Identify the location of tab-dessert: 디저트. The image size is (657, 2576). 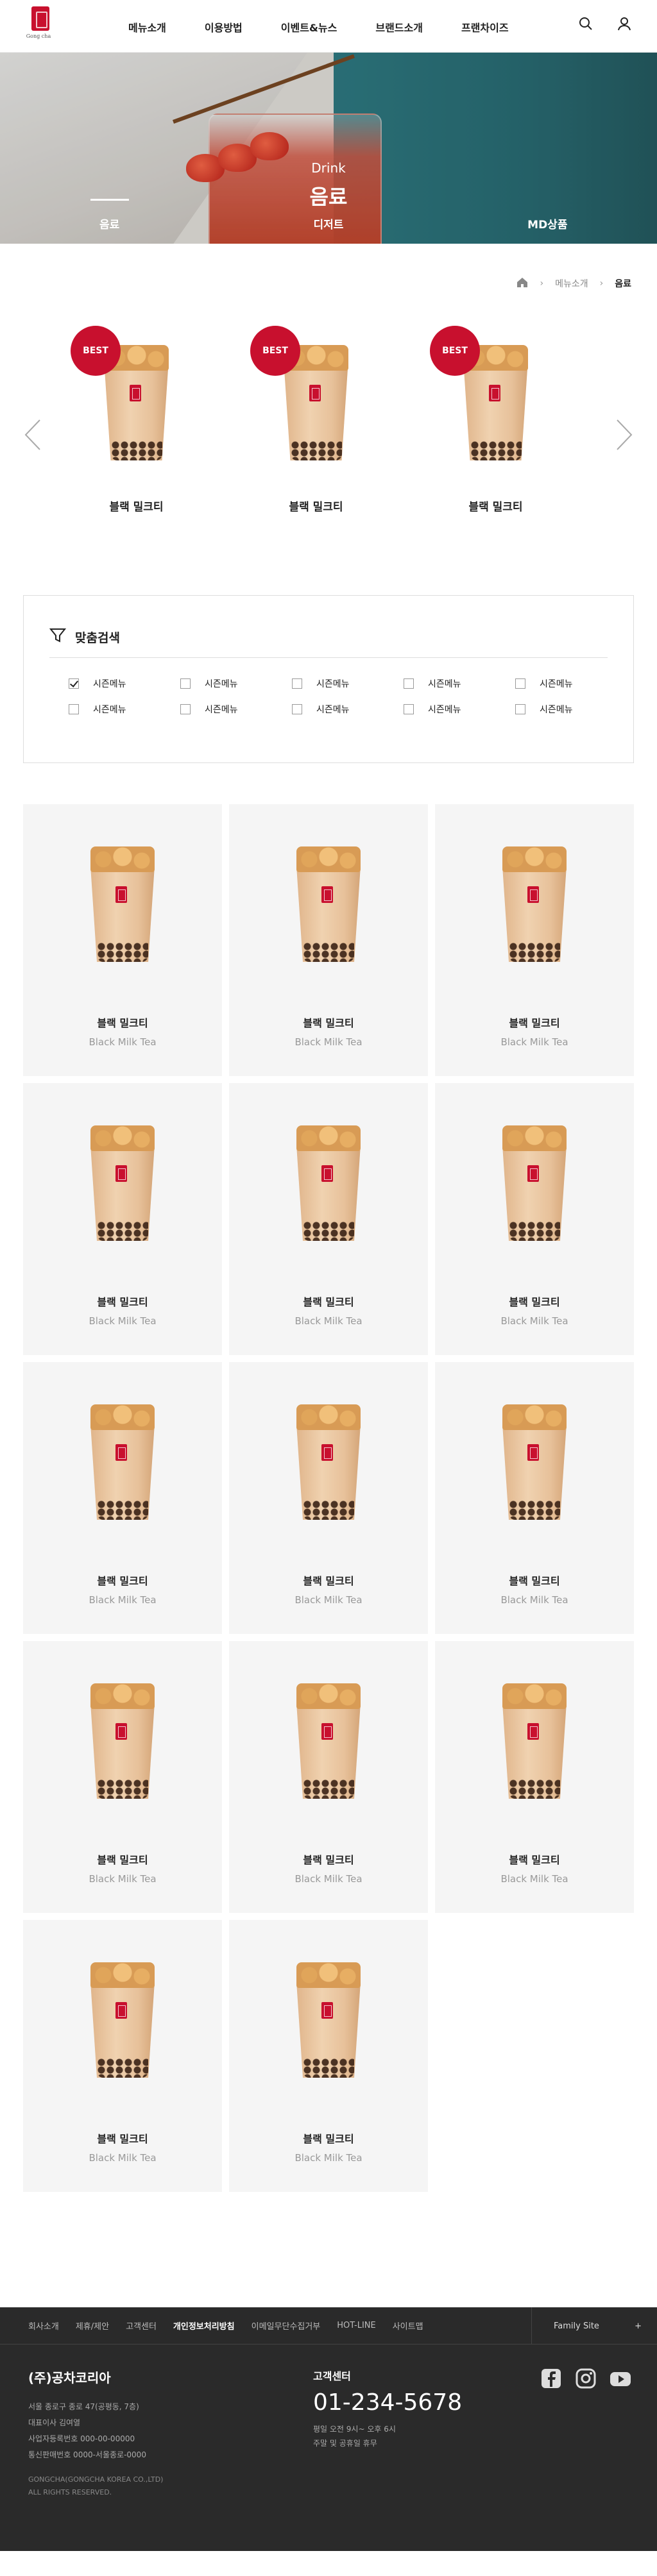
(328, 221).